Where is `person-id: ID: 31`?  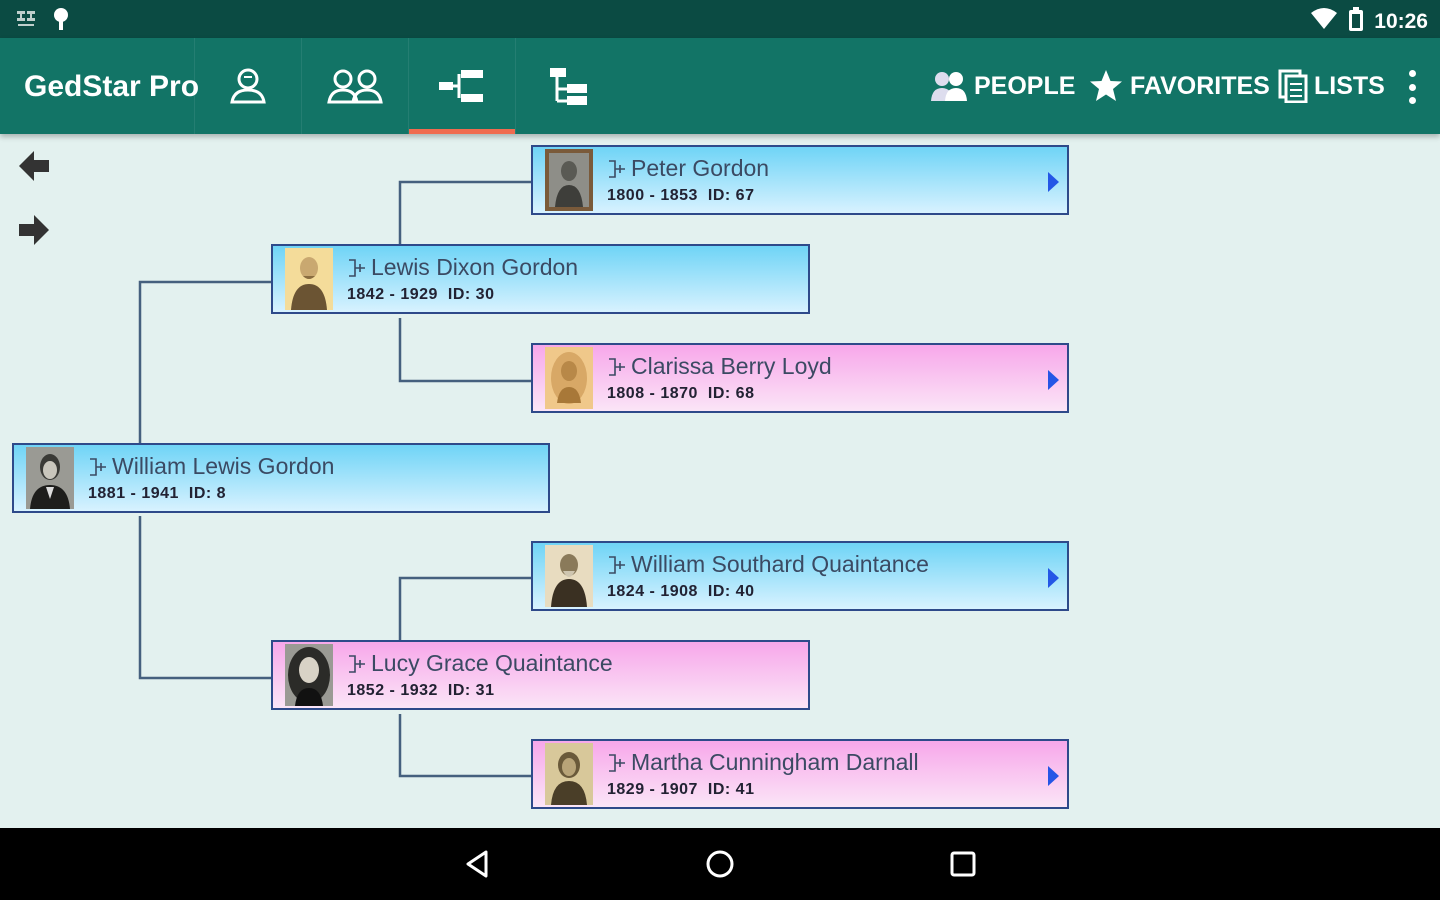 person-id: ID: 31 is located at coordinates (471, 690).